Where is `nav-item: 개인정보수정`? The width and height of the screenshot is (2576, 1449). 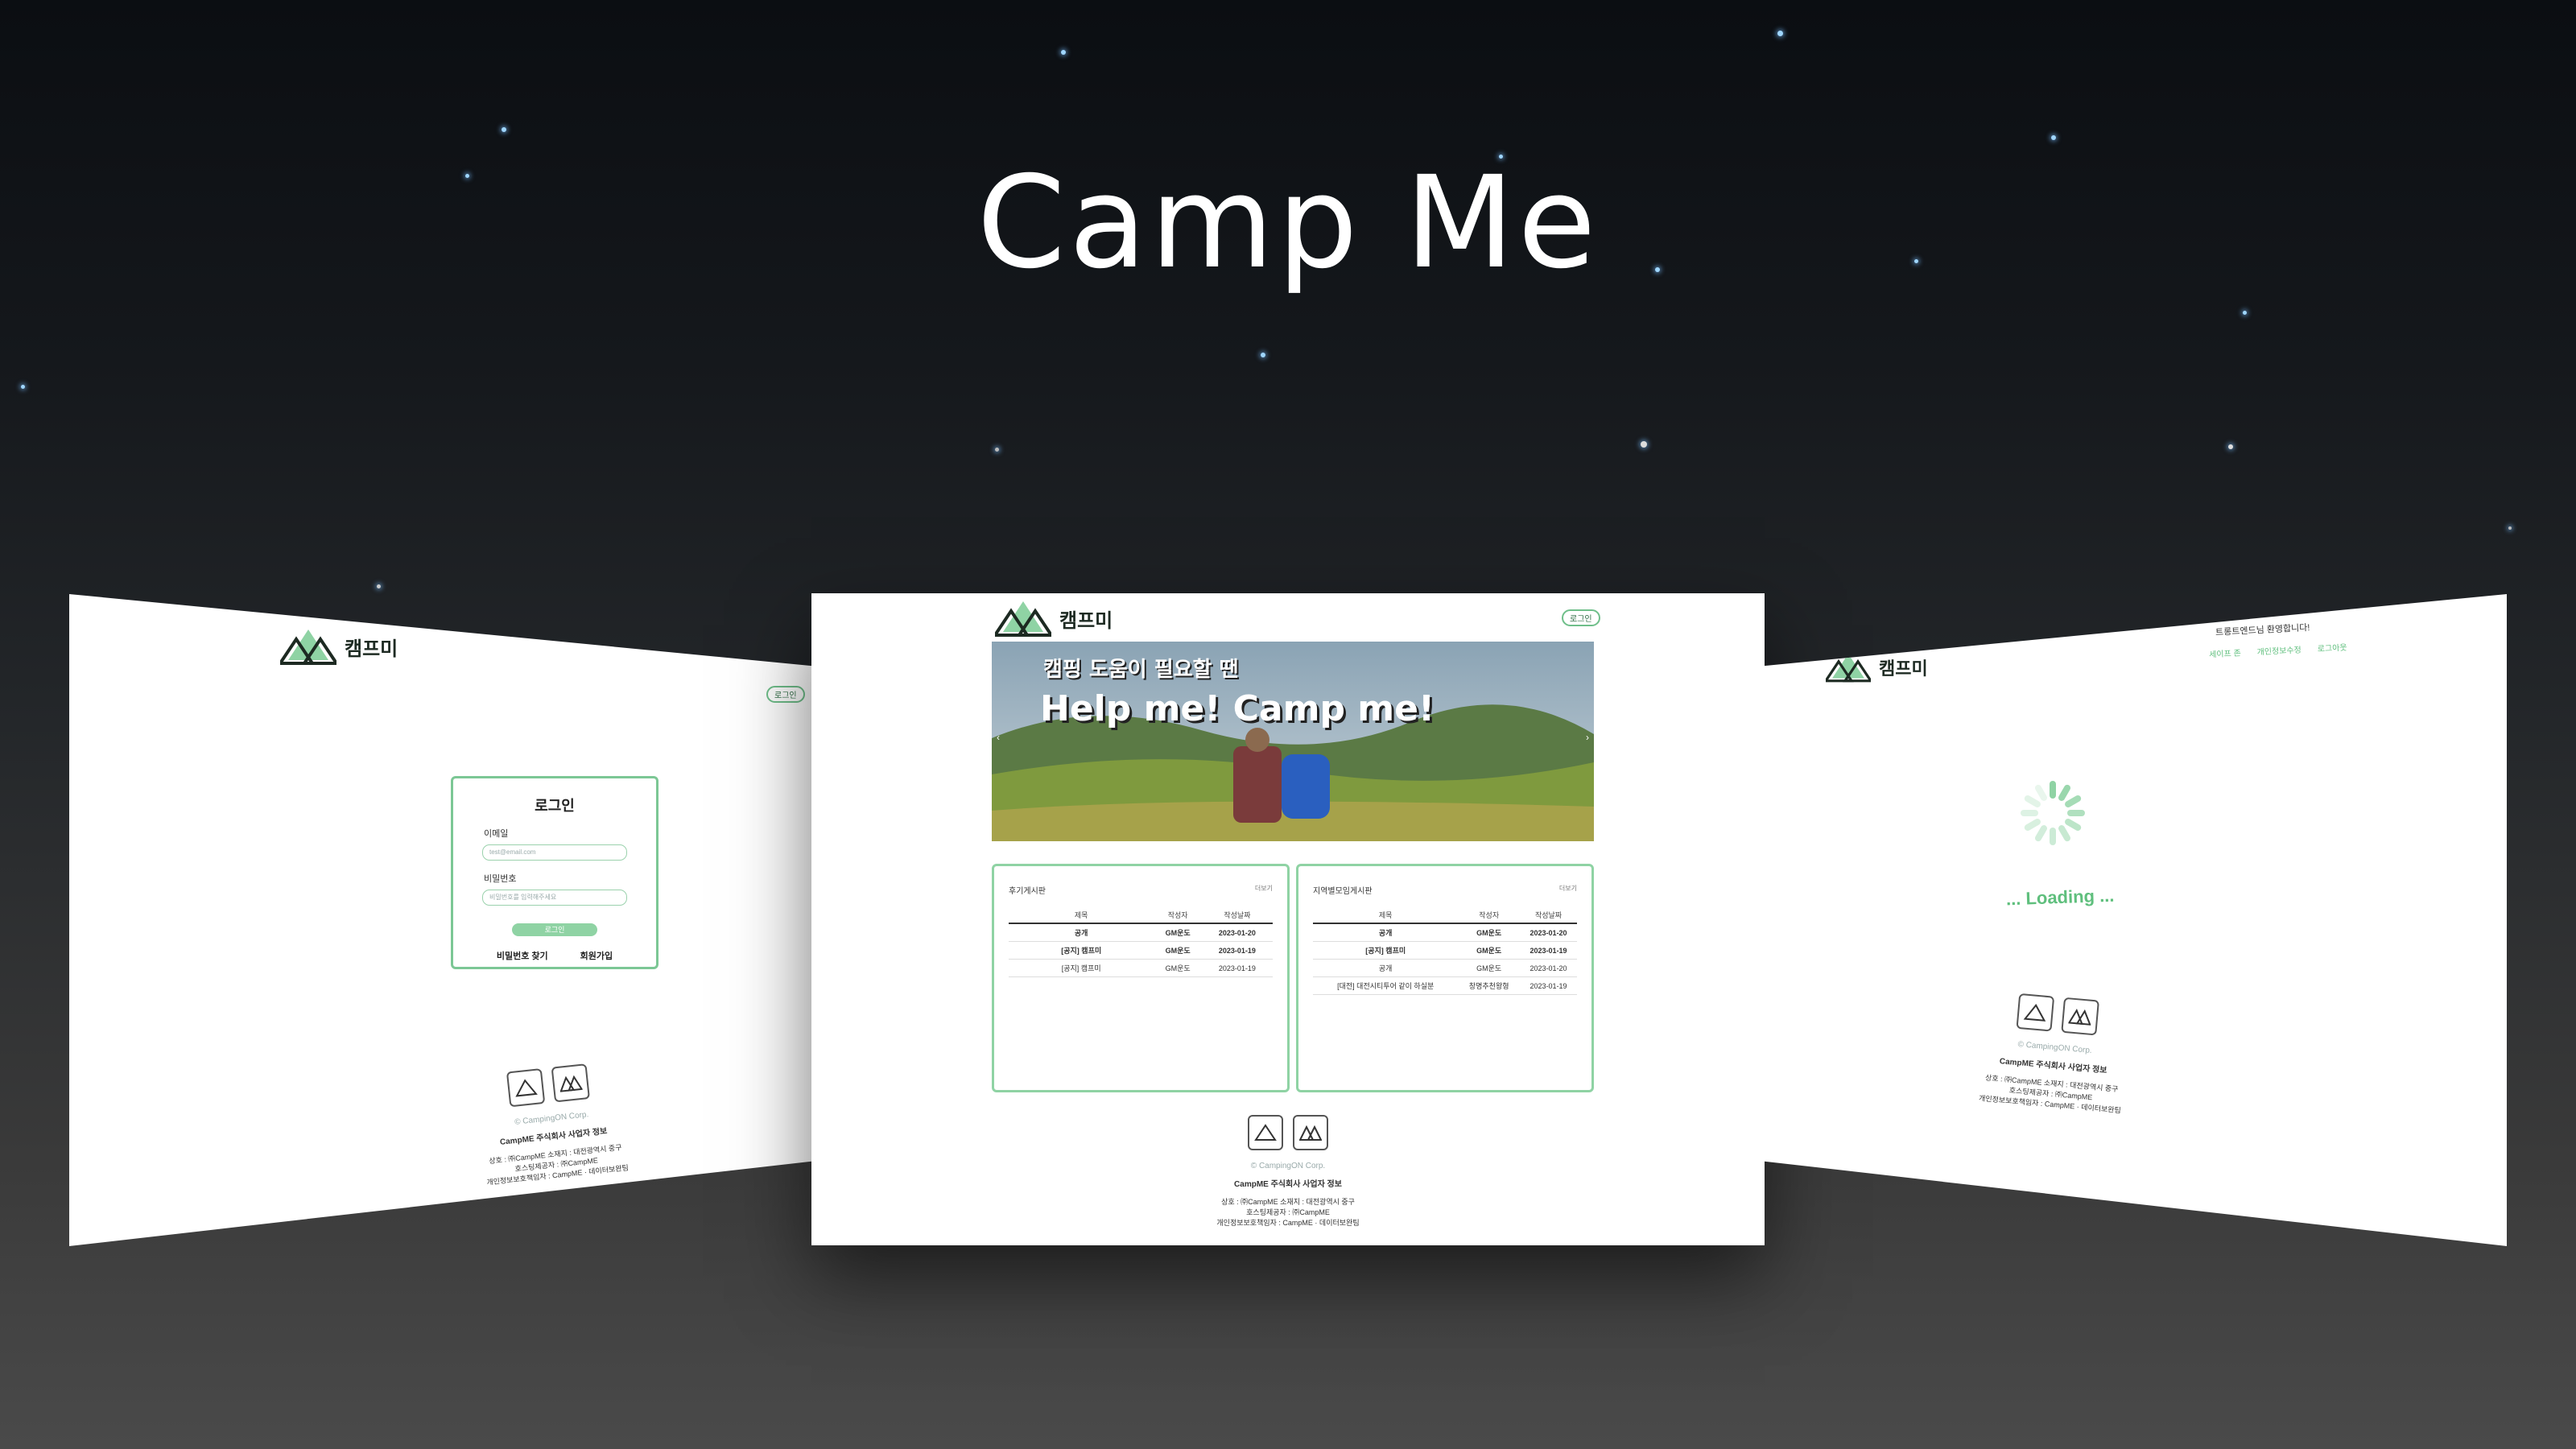
nav-item: 개인정보수정 is located at coordinates (2278, 649).